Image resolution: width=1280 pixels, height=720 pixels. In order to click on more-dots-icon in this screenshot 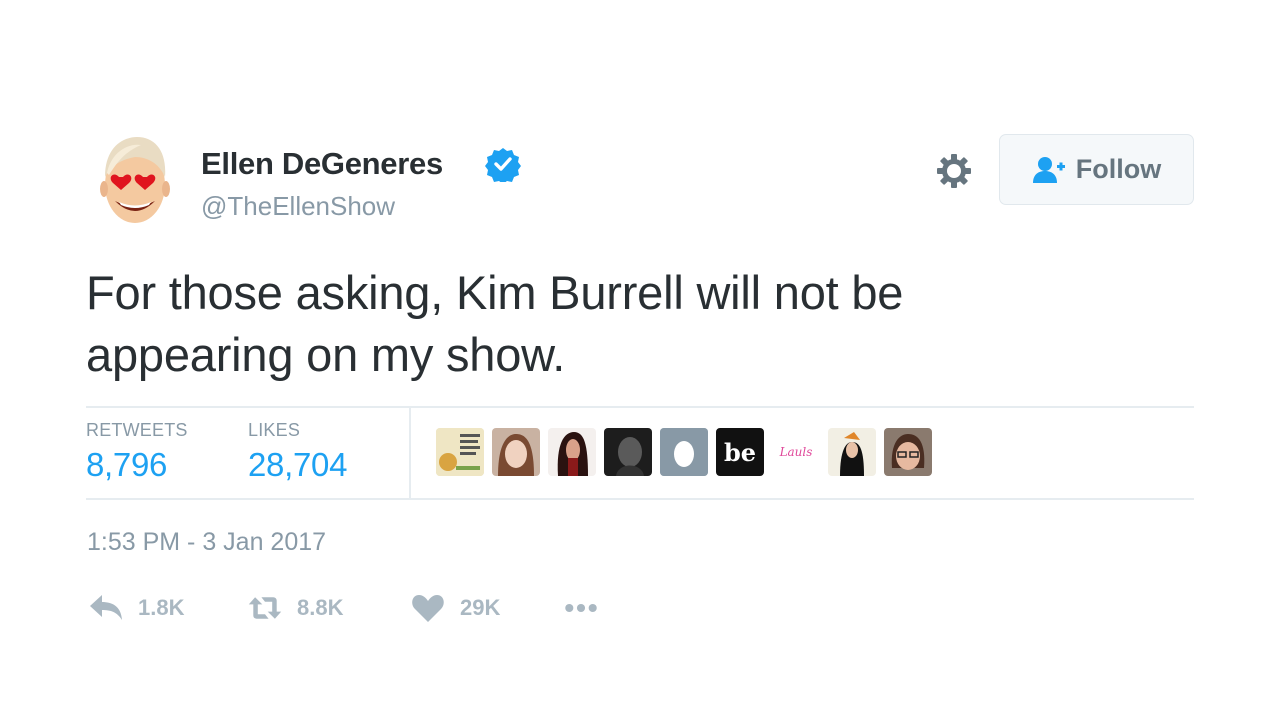, I will do `click(581, 608)`.